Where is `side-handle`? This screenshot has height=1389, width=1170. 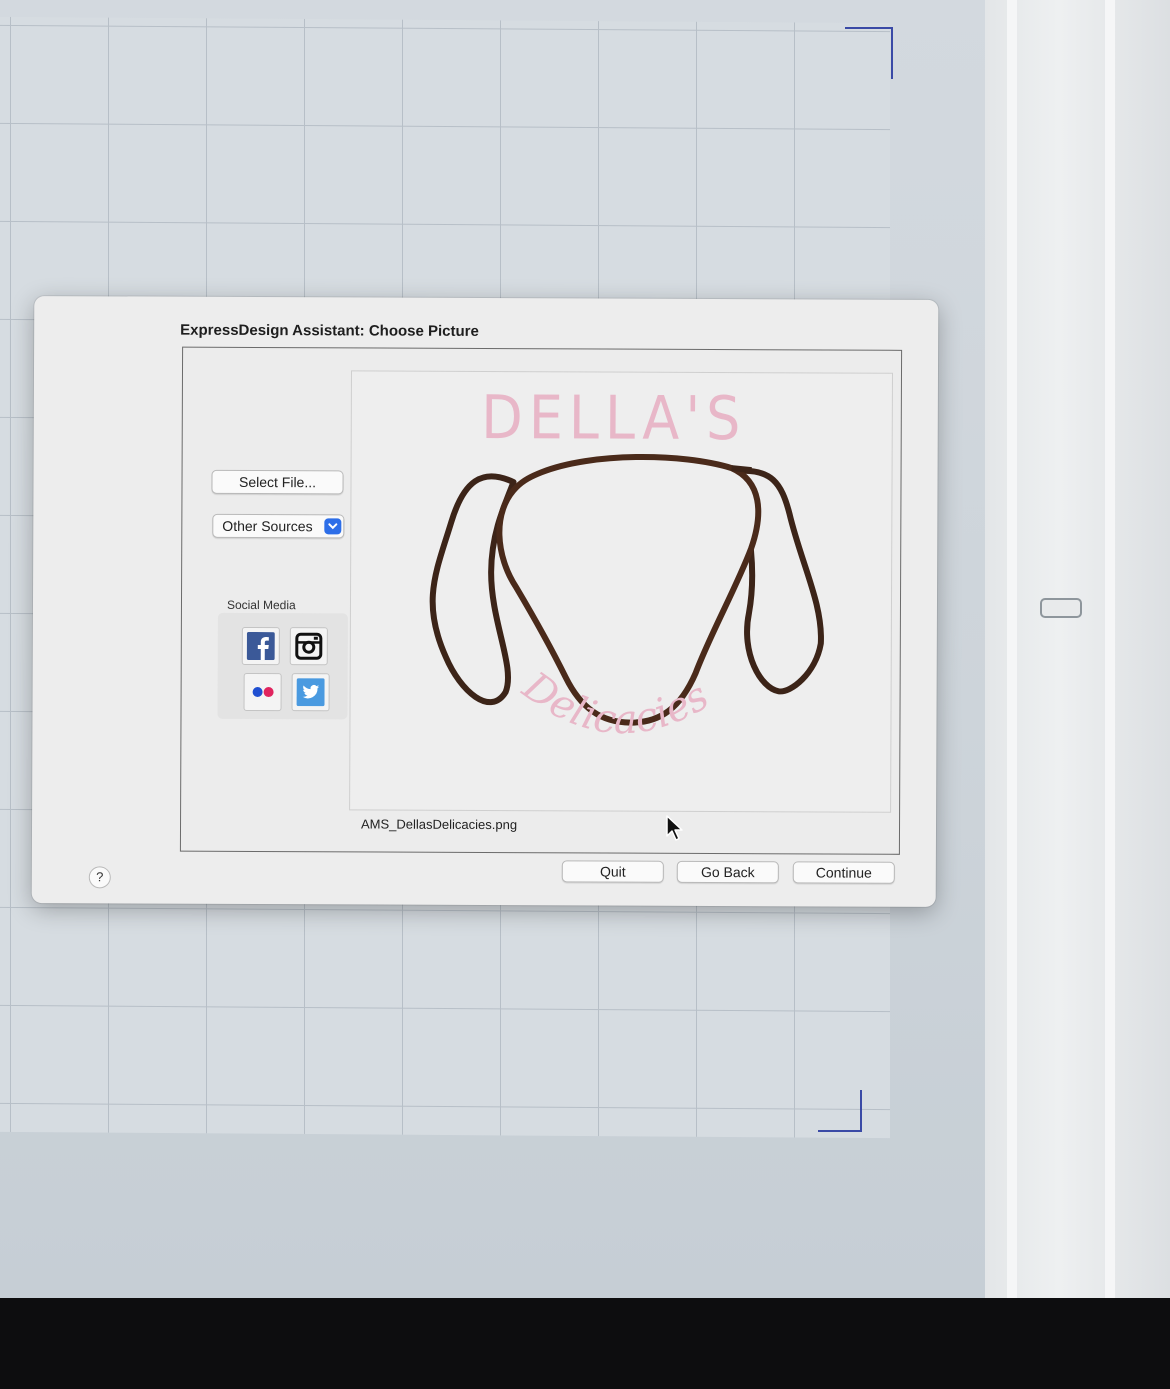 side-handle is located at coordinates (1061, 608).